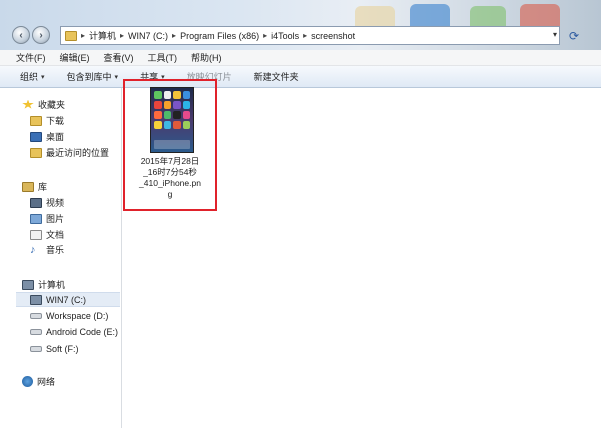 This screenshot has width=601, height=428. Describe the element at coordinates (333, 36) in the screenshot. I see `breadcrumb-screenshot: screenshot` at that location.